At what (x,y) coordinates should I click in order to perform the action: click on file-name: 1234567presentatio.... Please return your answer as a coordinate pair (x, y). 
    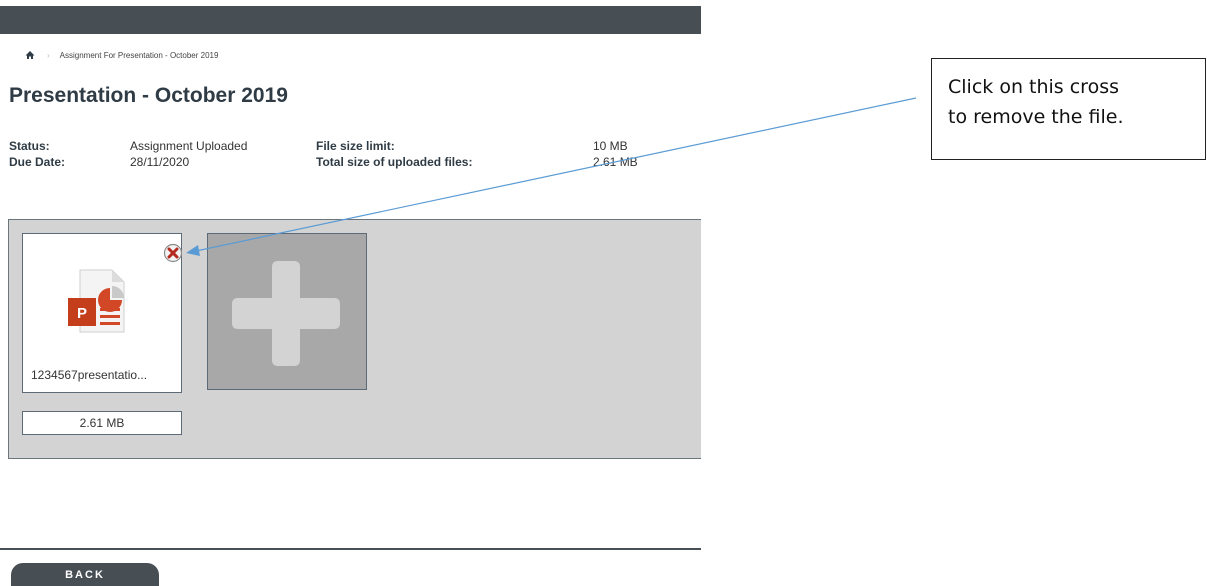
    Looking at the image, I should click on (89, 375).